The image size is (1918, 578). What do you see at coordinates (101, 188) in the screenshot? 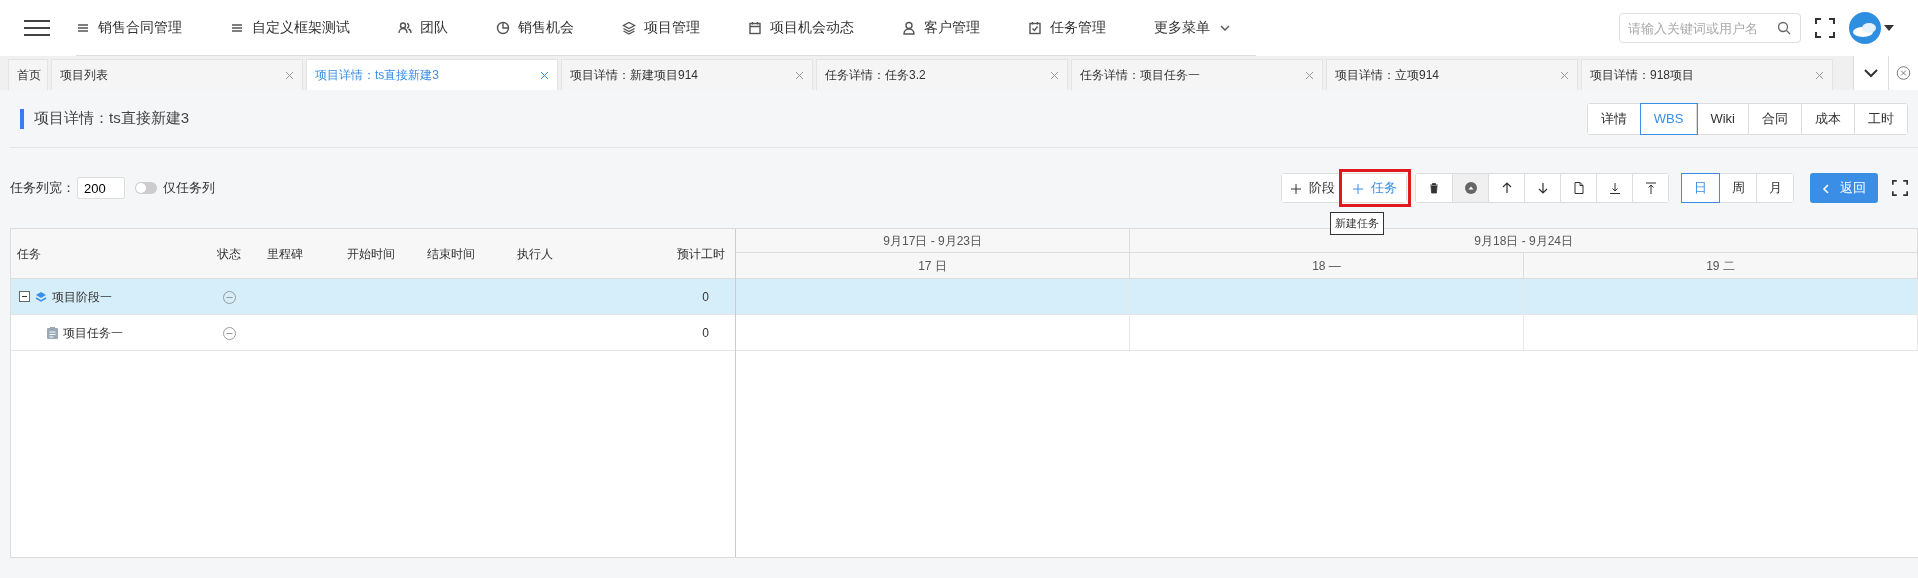
I see `width-field: 200` at bounding box center [101, 188].